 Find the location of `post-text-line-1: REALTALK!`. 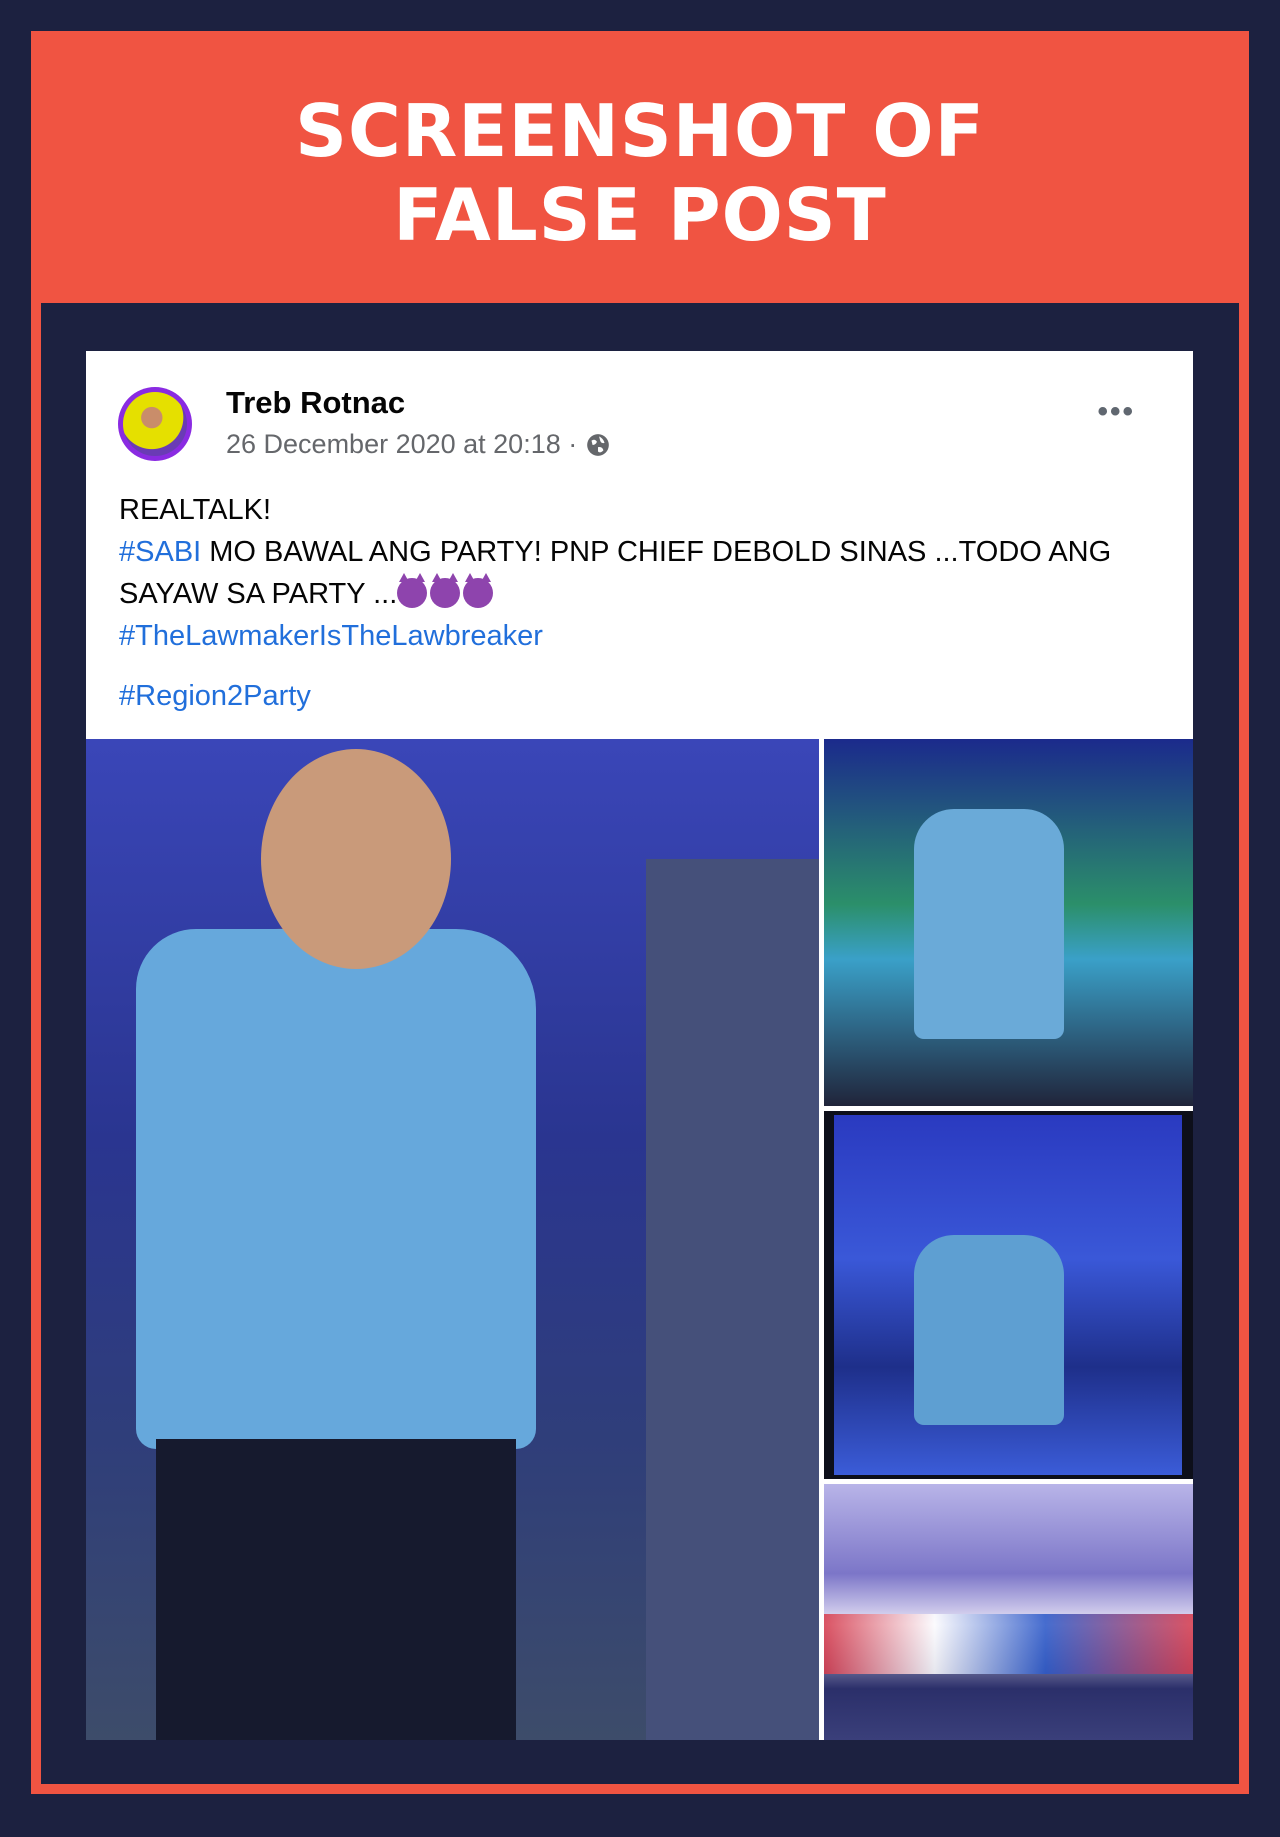

post-text-line-1: REALTALK! is located at coordinates (195, 510).